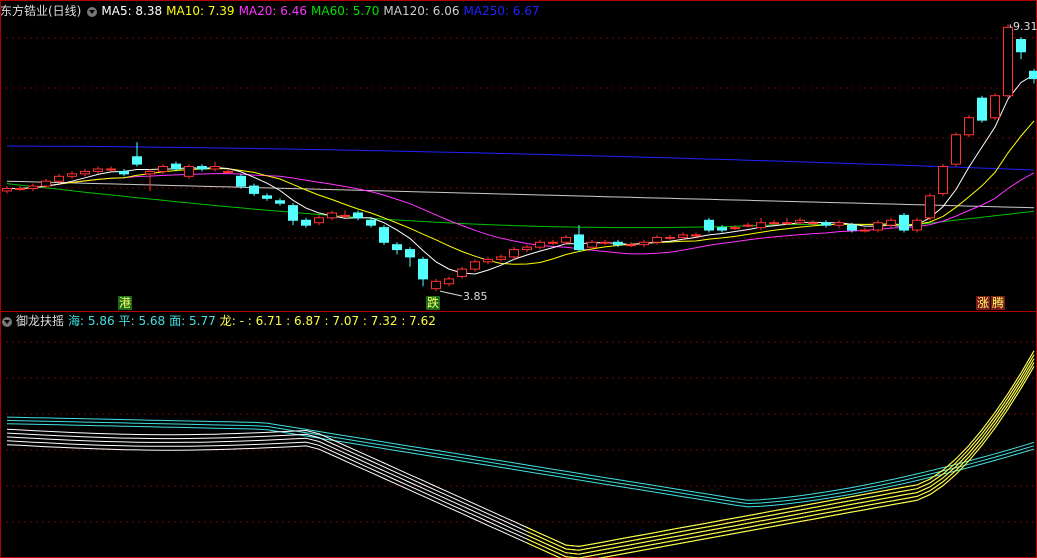 The image size is (1037, 558). Describe the element at coordinates (91, 321) in the screenshot. I see `legend-hai: 海: 5.86` at that location.